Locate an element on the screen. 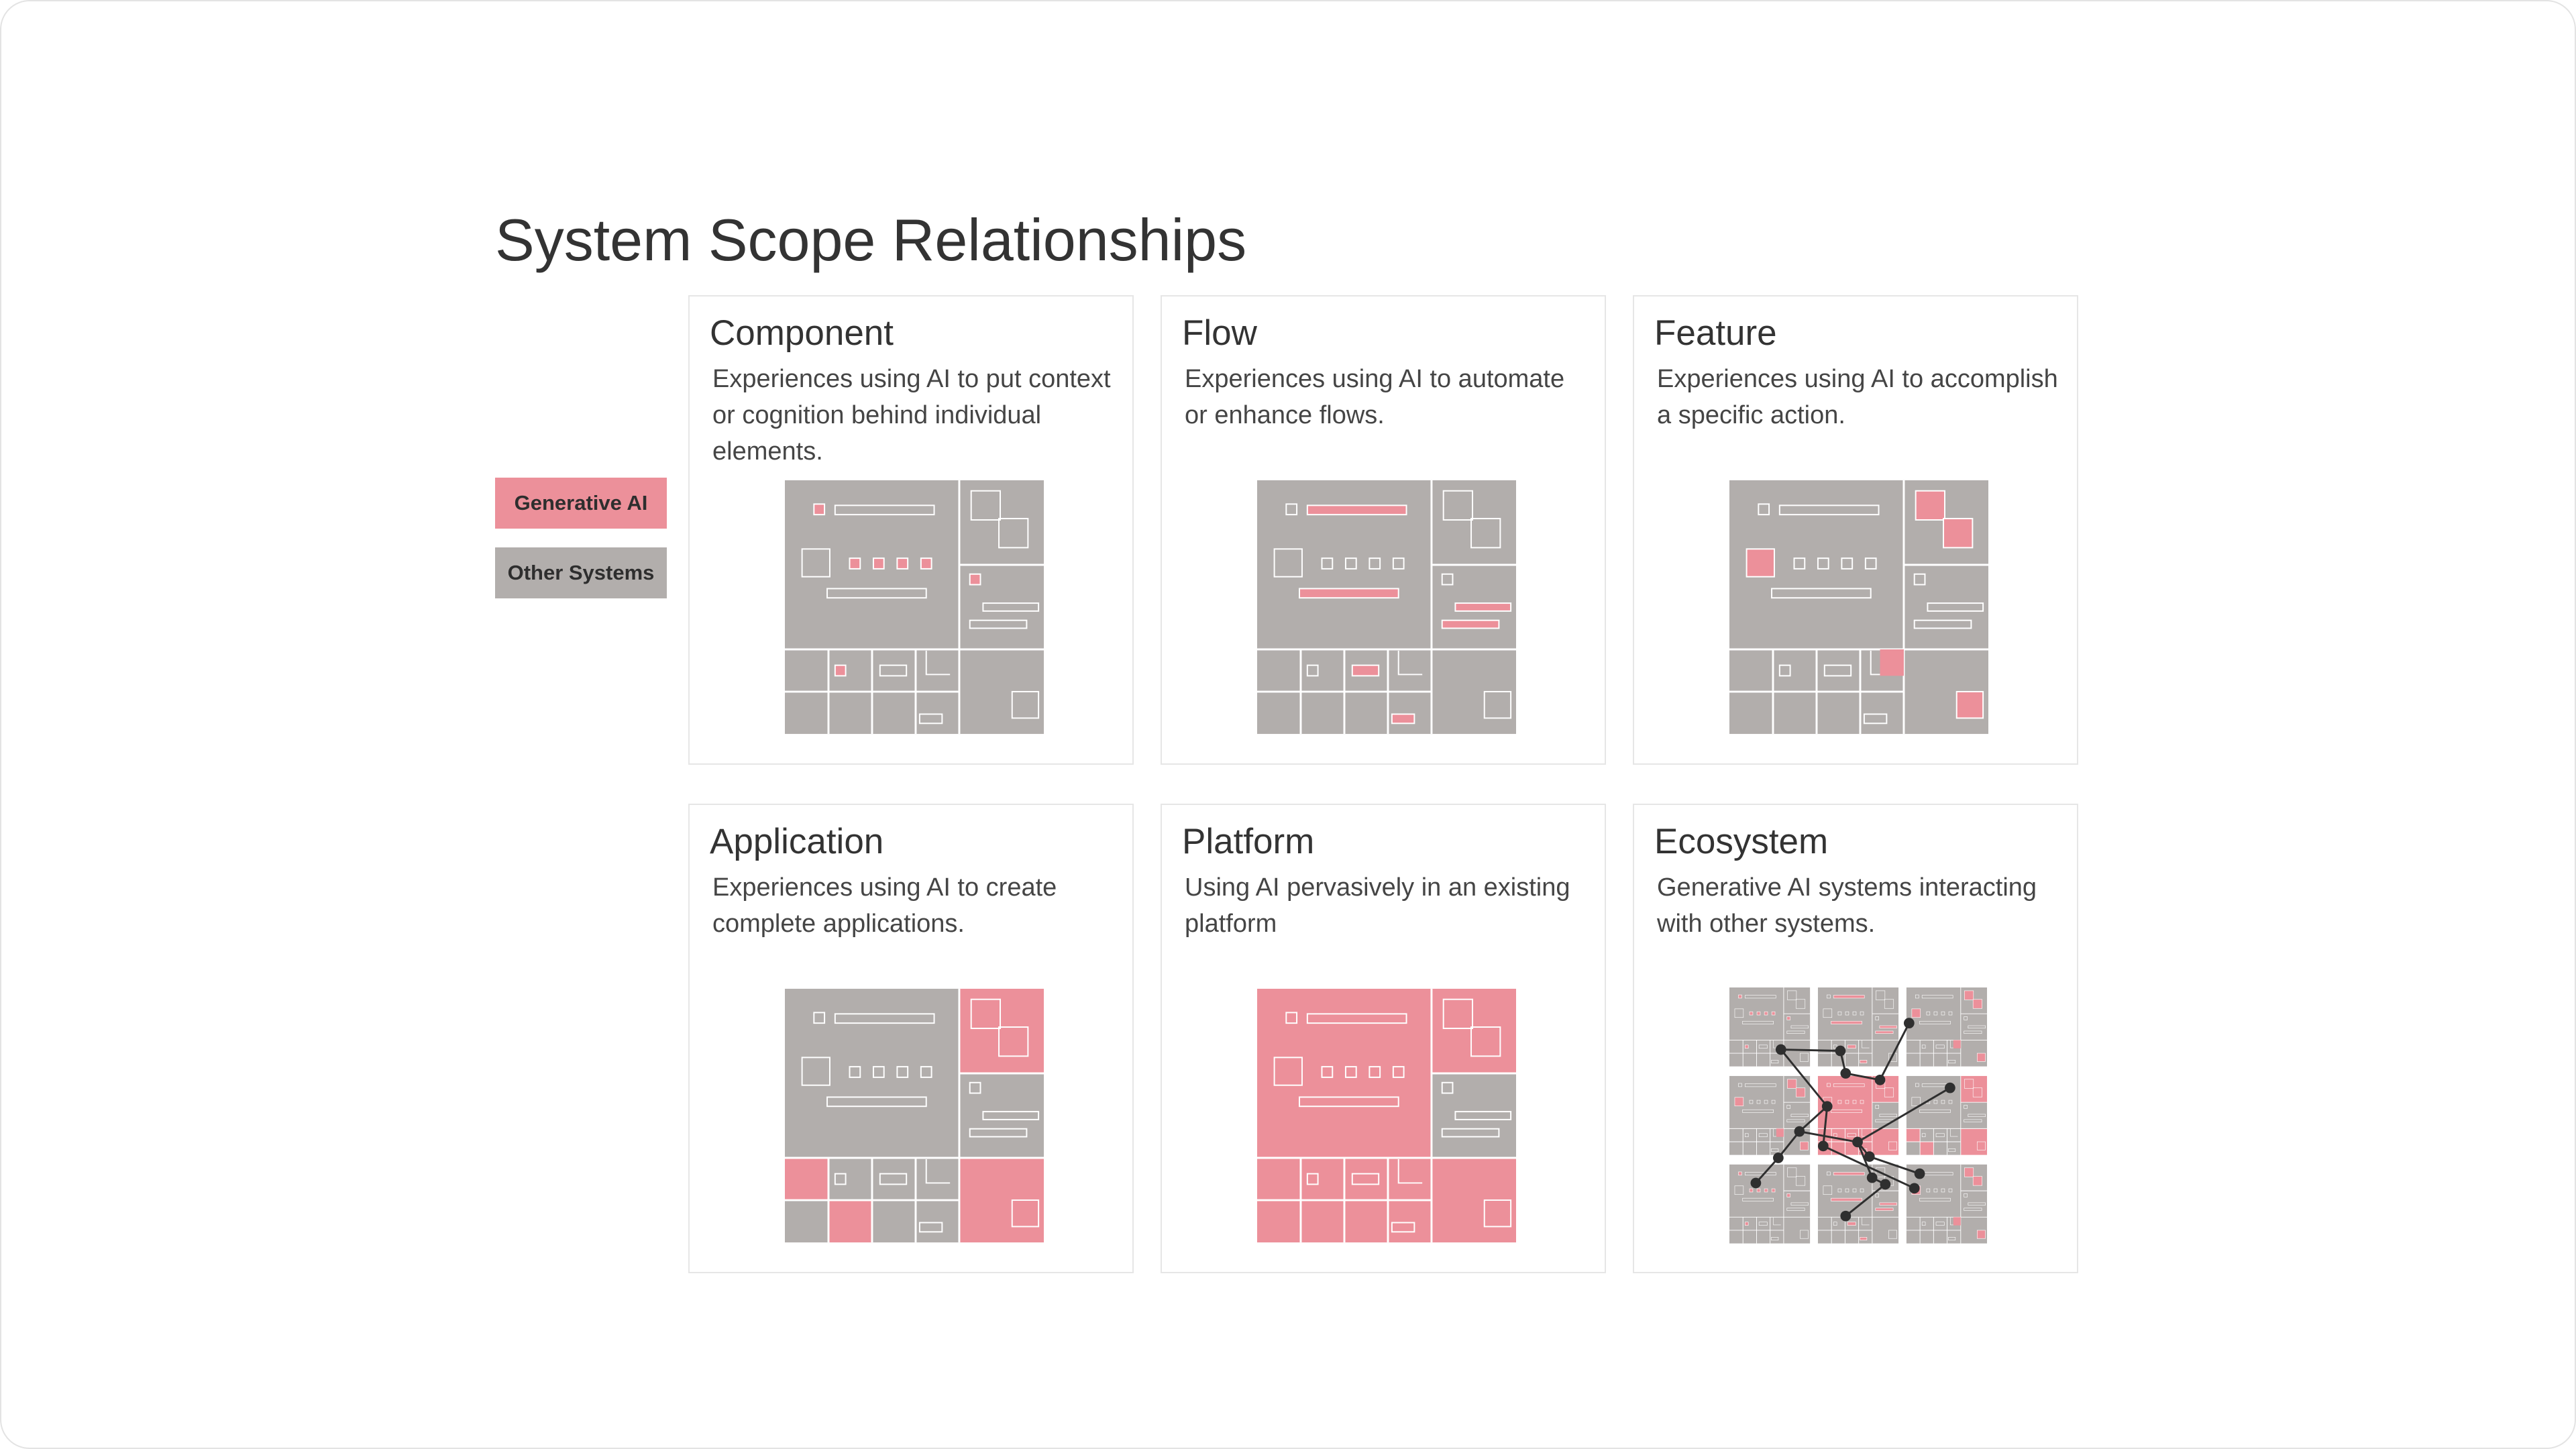 The image size is (2576, 1449). small-box is located at coordinates (1788, 1018).